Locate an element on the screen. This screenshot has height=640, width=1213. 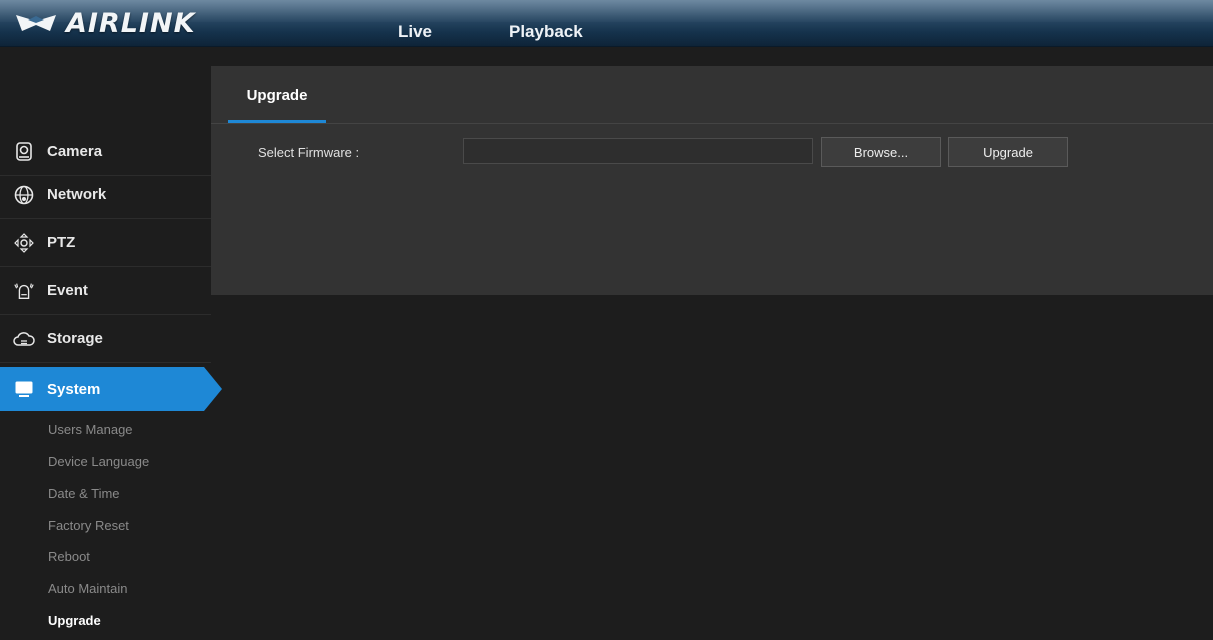
subnav-reboot: Reboot is located at coordinates (69, 556).